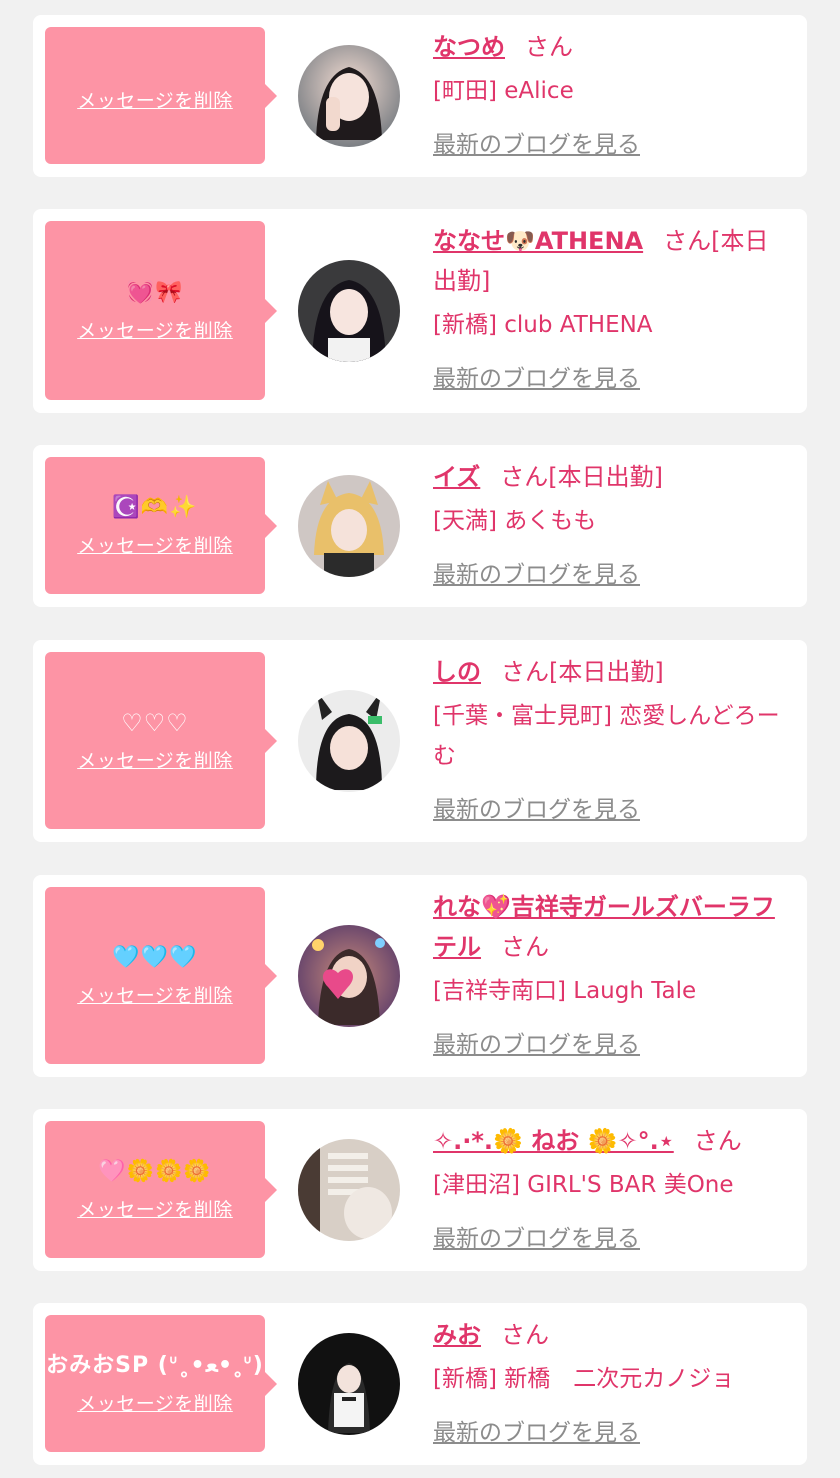  Describe the element at coordinates (155, 507) in the screenshot. I see `message-memo: ☪️🫶✨` at that location.